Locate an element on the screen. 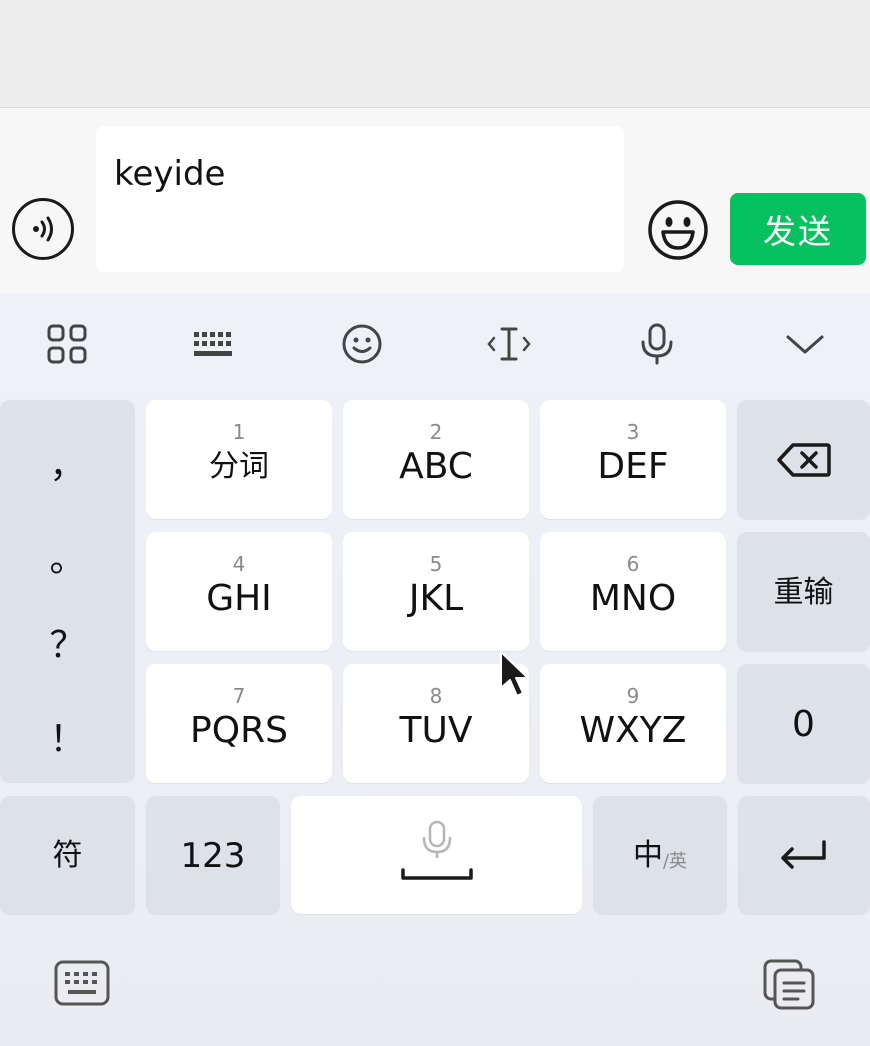  retype-key: 重输 is located at coordinates (803, 591).